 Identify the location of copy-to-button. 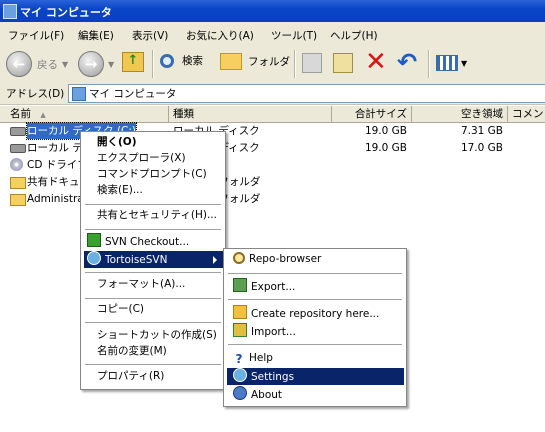
(343, 63).